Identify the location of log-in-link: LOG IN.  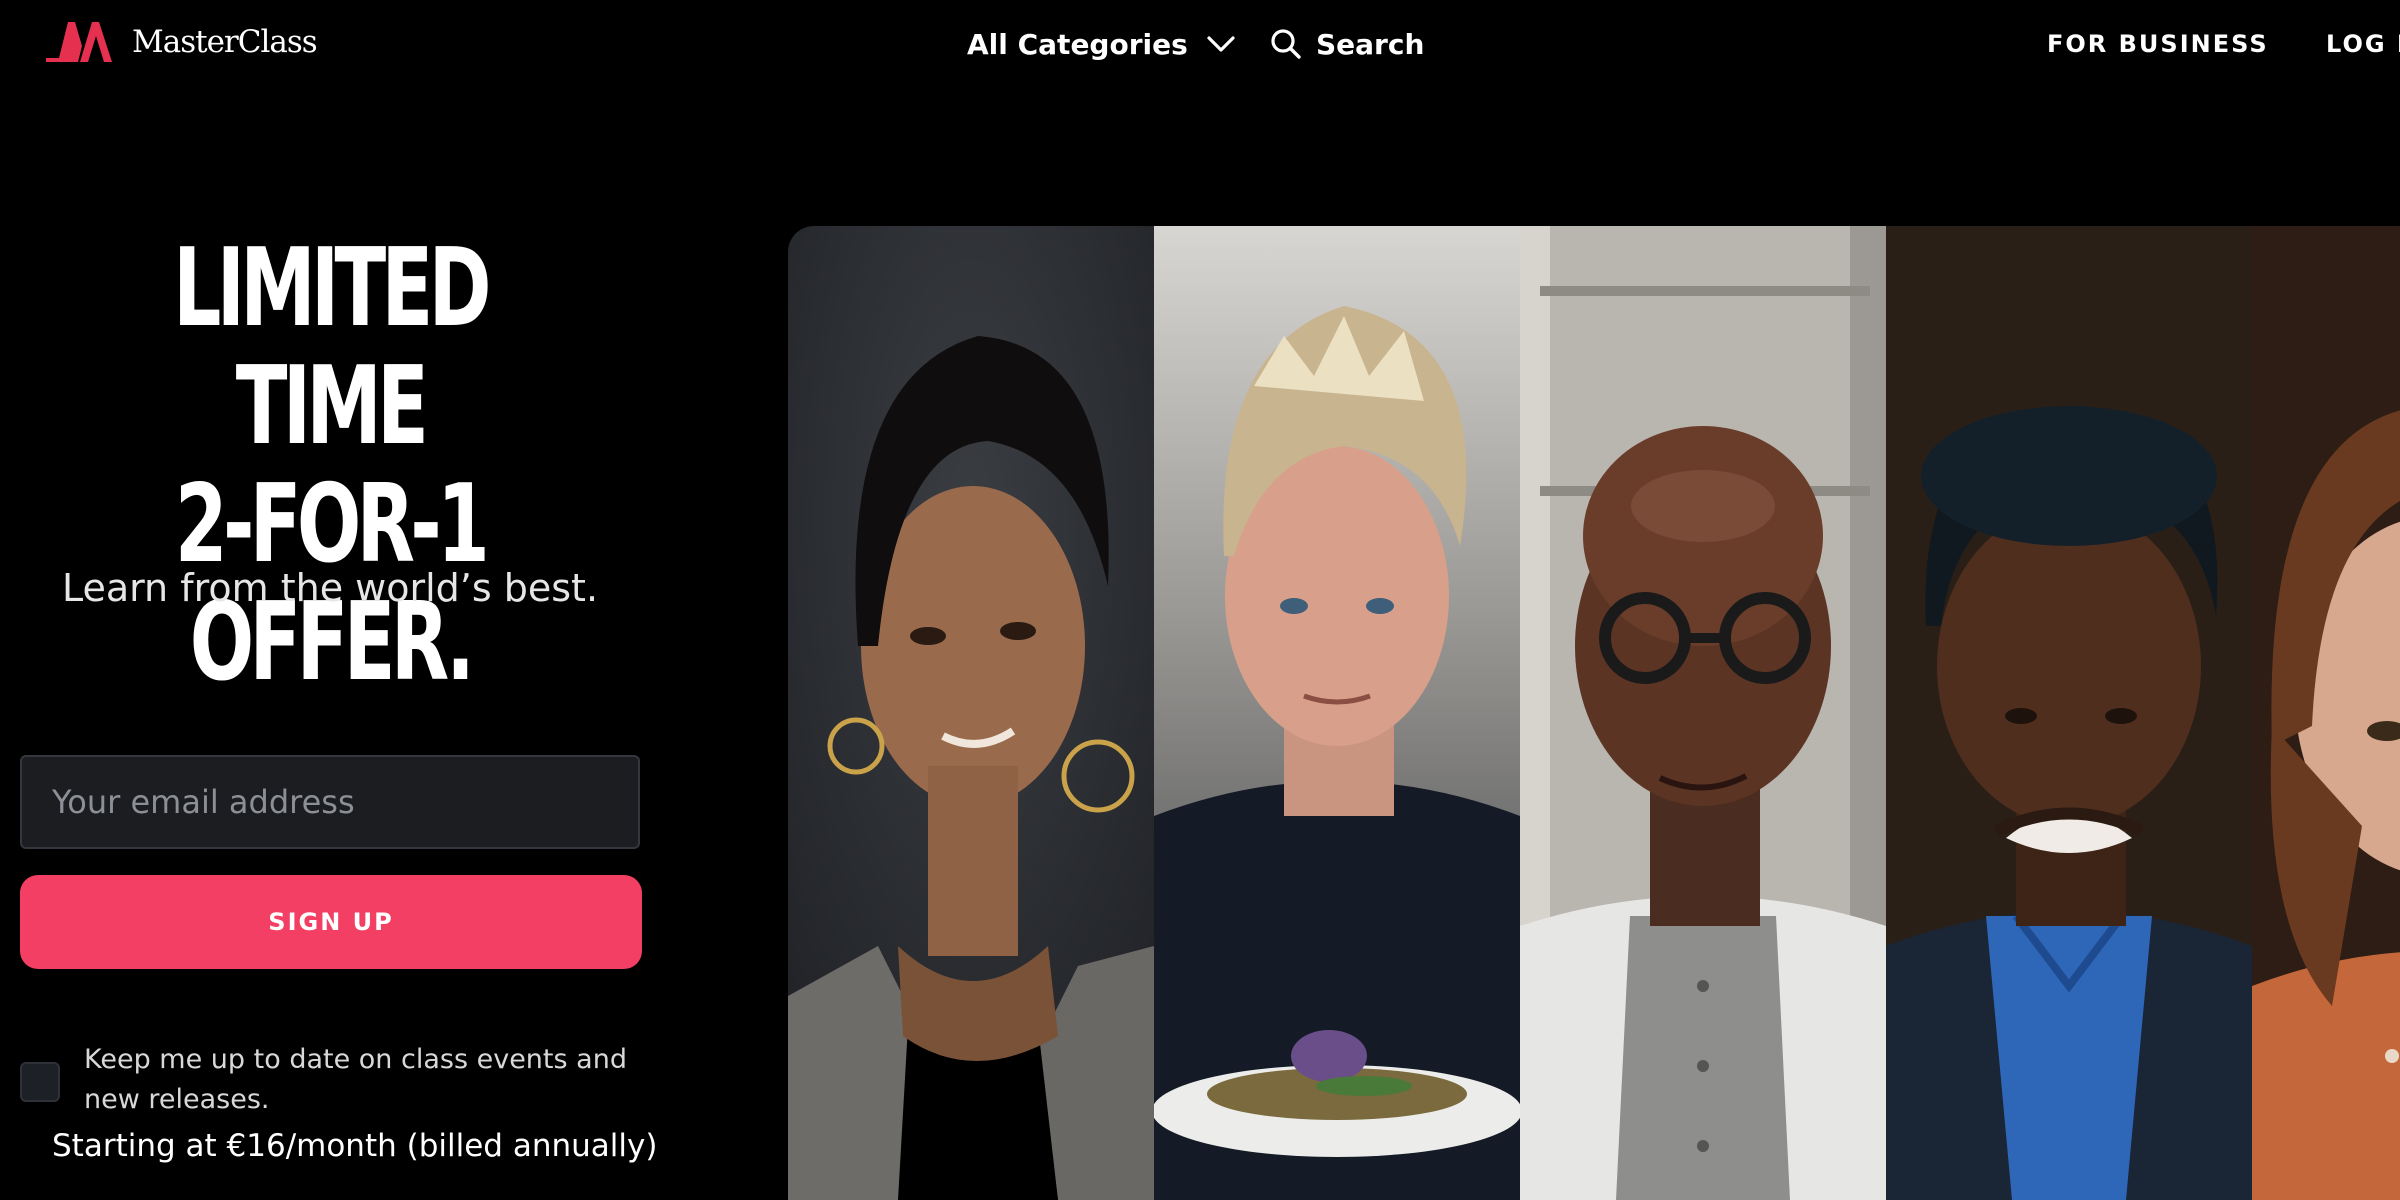
(2363, 44).